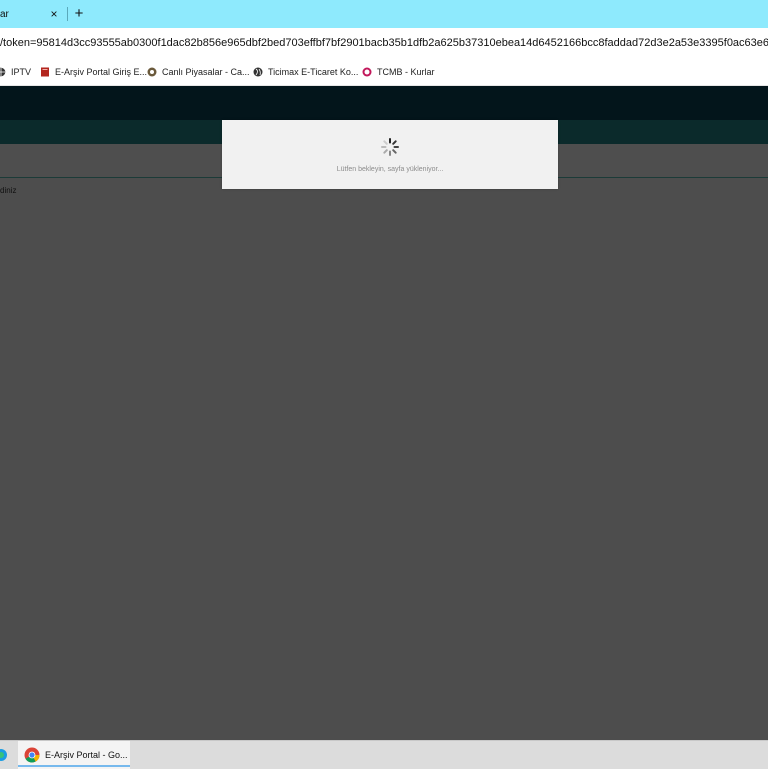 This screenshot has width=768, height=769. What do you see at coordinates (367, 71) in the screenshot?
I see `tcmb-logo-icon` at bounding box center [367, 71].